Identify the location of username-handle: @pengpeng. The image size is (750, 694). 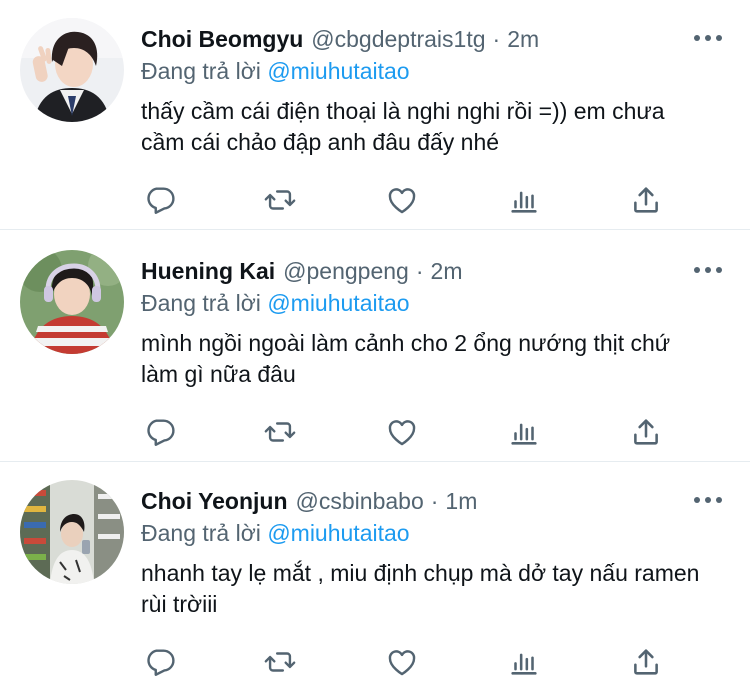
(346, 271).